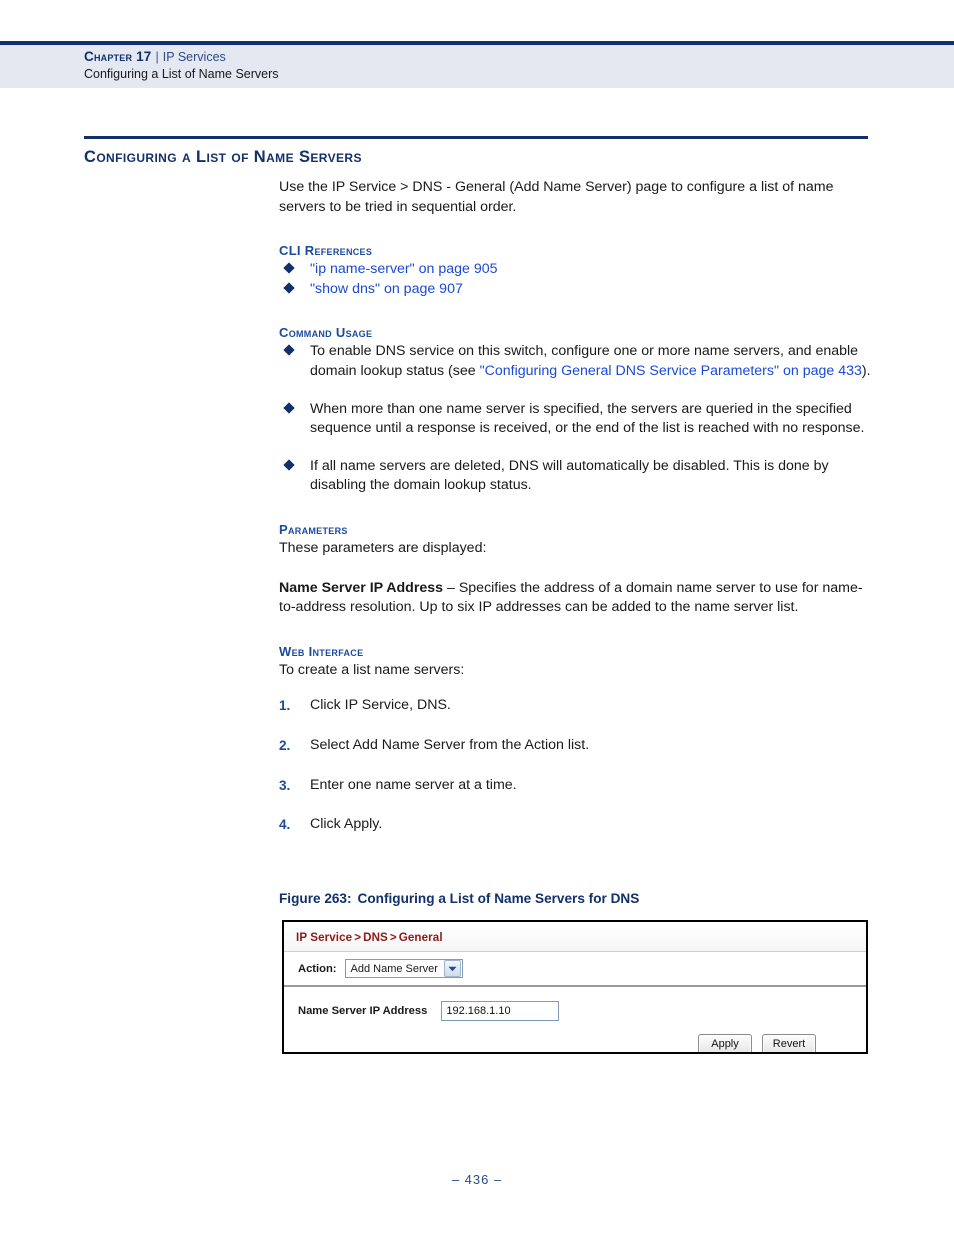 The image size is (954, 1235). I want to click on title-rule, so click(476, 137).